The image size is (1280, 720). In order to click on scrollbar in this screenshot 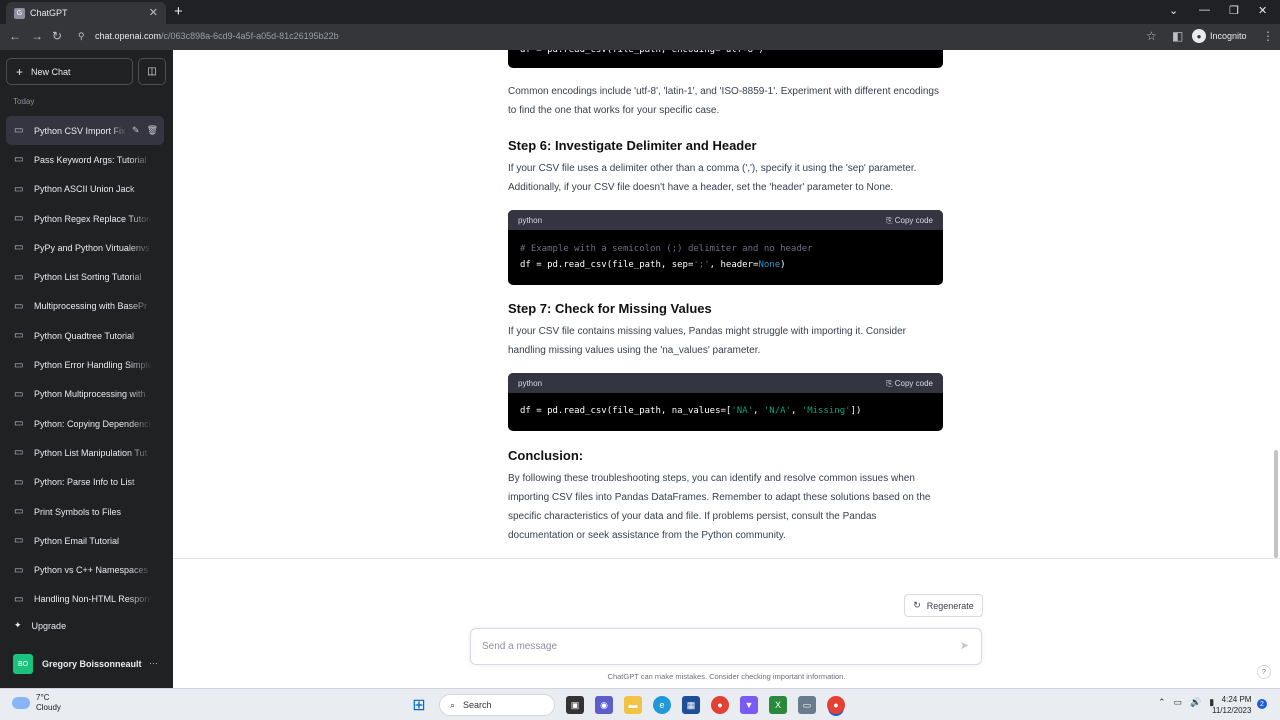, I will do `click(1276, 504)`.